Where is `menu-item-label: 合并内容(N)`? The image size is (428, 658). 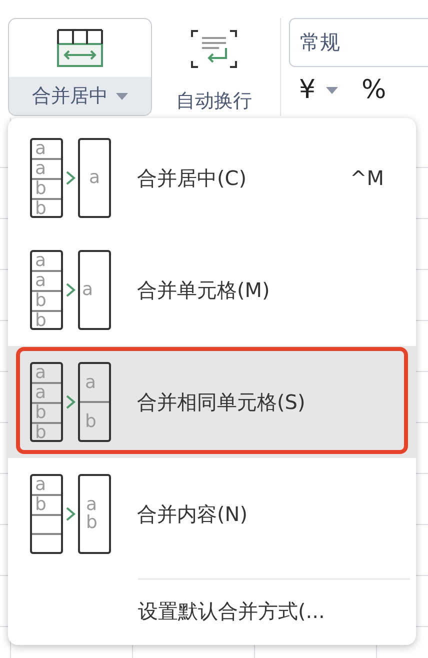
menu-item-label: 合并内容(N) is located at coordinates (193, 514).